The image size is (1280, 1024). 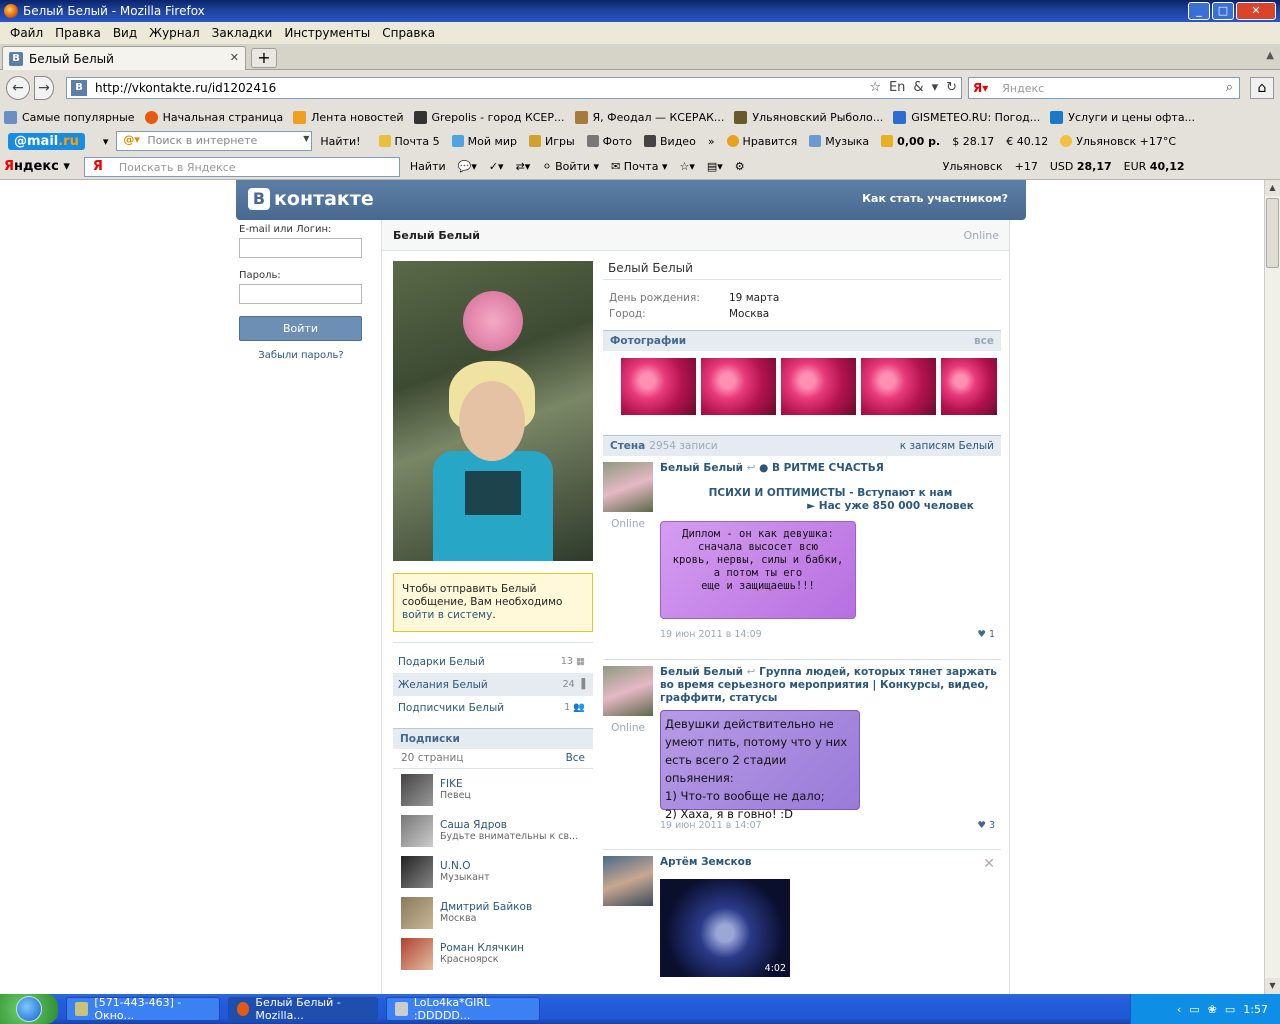 What do you see at coordinates (918, 87) in the screenshot?
I see `ampersand-icon: &` at bounding box center [918, 87].